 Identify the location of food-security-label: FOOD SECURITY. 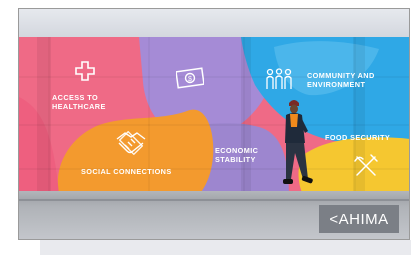
(358, 138).